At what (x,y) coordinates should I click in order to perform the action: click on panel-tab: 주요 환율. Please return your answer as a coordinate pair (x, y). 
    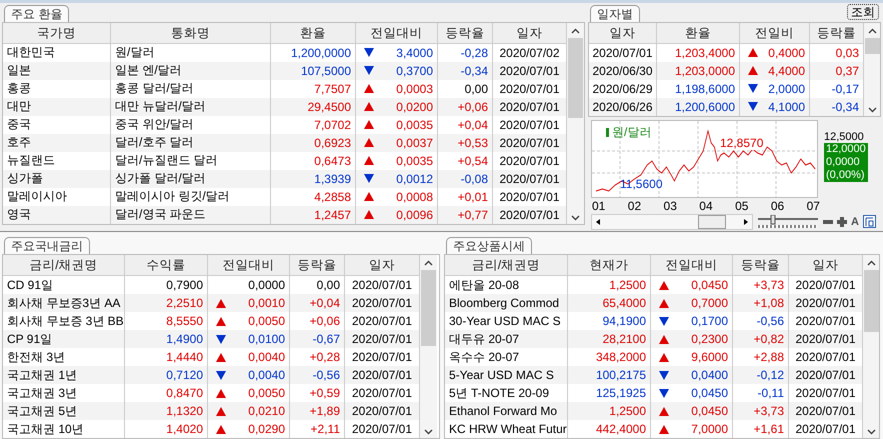
    Looking at the image, I should click on (37, 13).